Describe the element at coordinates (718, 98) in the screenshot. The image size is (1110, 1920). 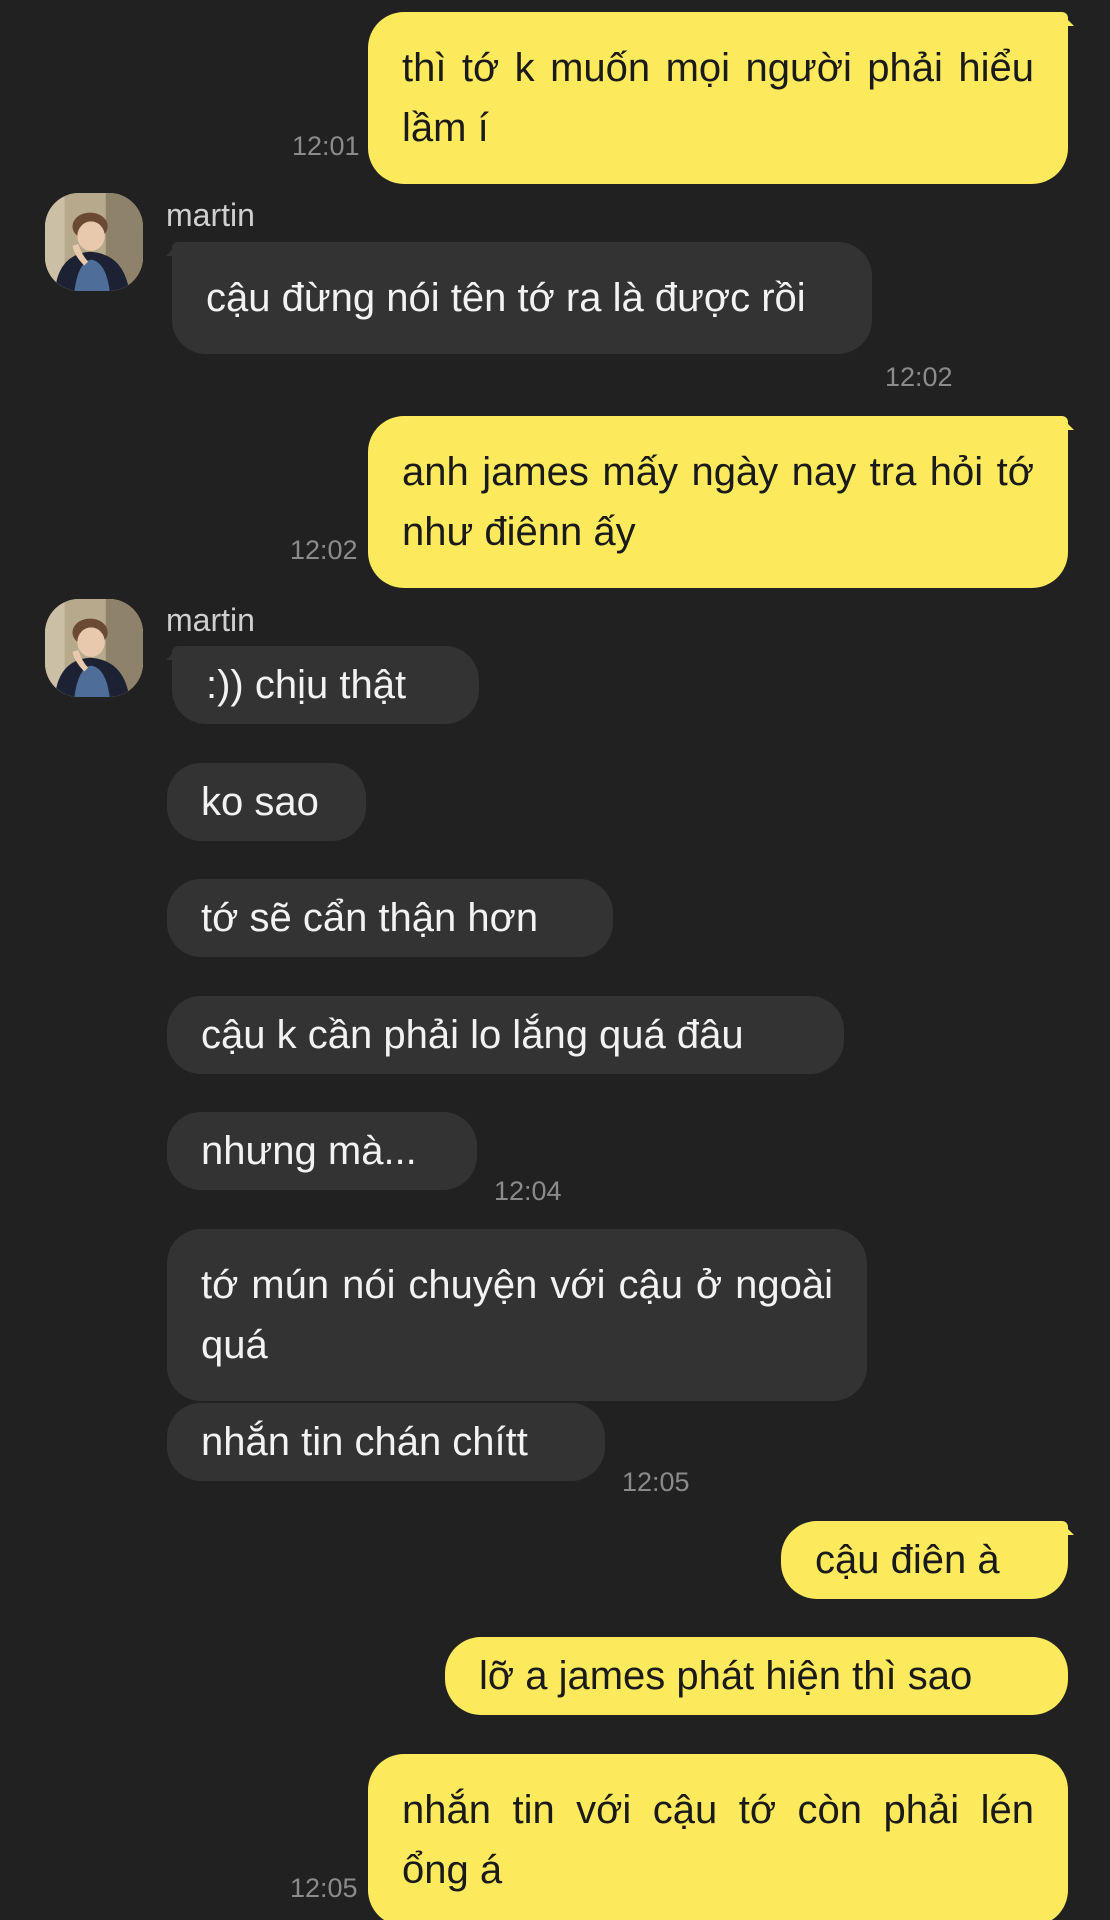
I see `message-text: thì tớ k muốn mọi người phải hiểu lầm í` at that location.